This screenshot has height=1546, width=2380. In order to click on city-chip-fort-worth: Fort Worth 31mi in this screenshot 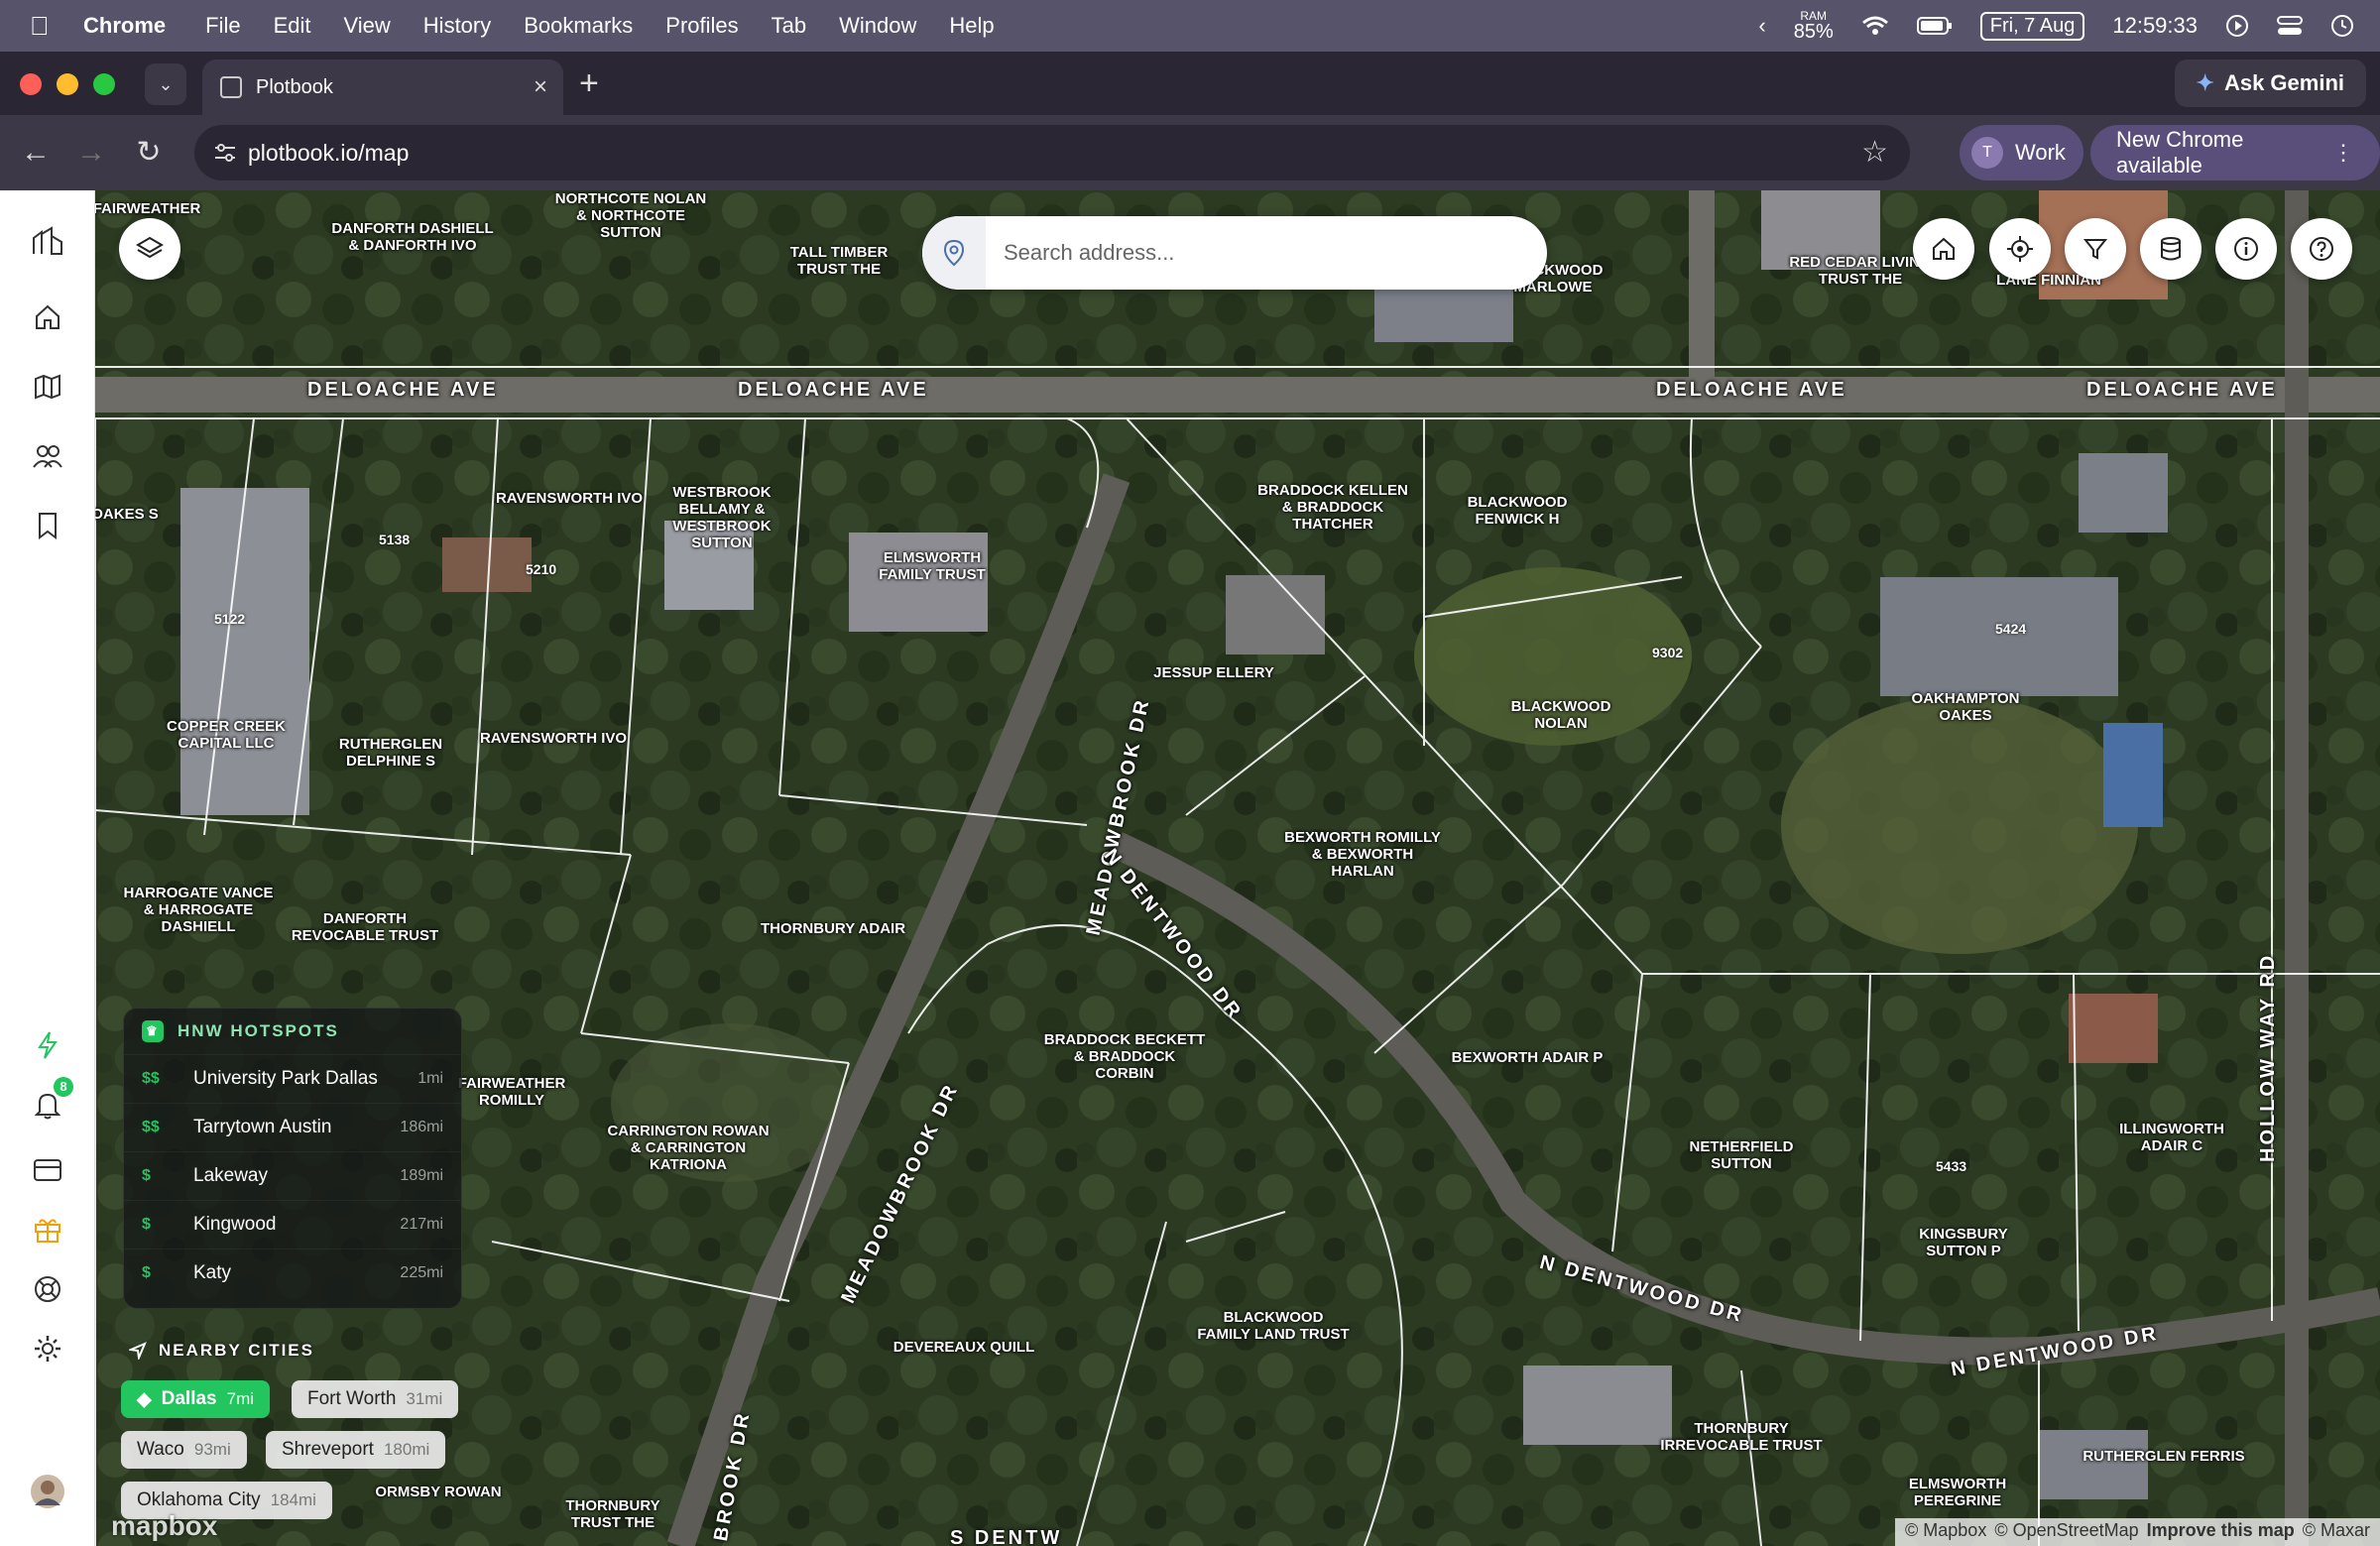, I will do `click(375, 1399)`.